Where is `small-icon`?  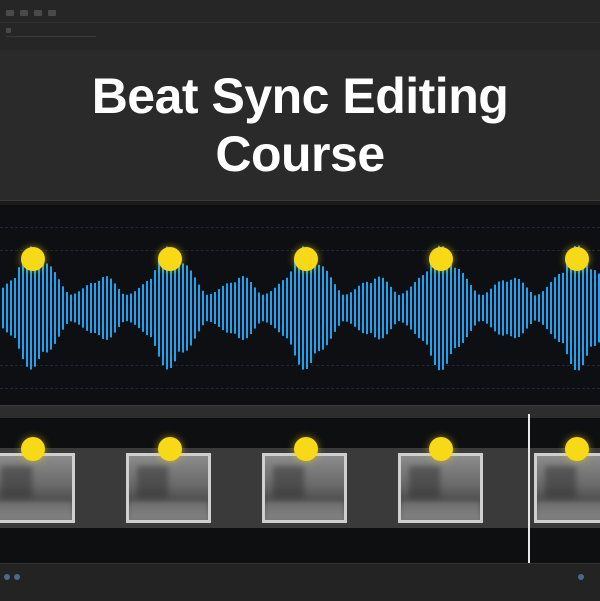 small-icon is located at coordinates (8, 30).